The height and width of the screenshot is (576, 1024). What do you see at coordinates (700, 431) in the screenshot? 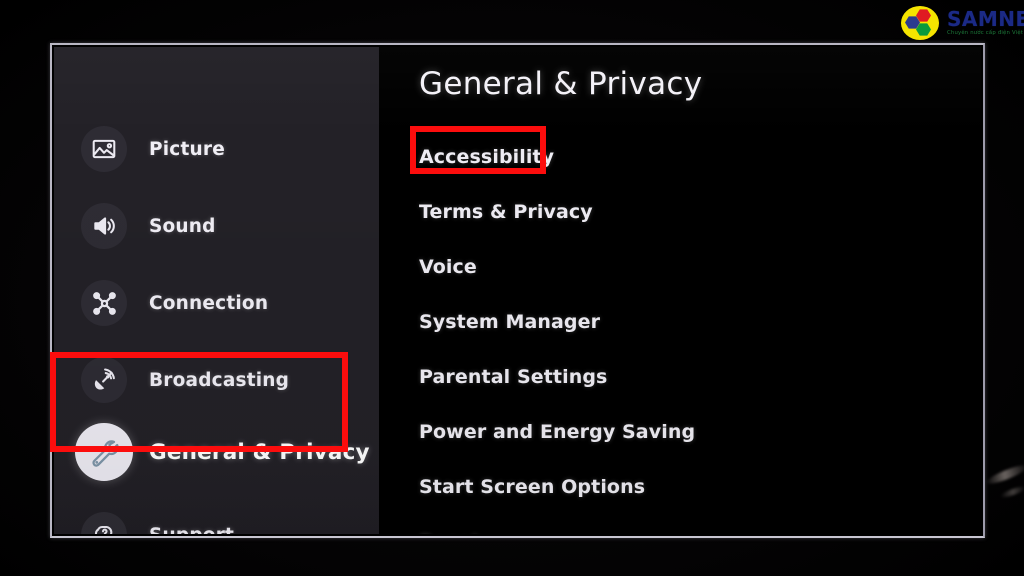
I see `menu-item-power-and-energy-saving: Power and Energy Saving` at bounding box center [700, 431].